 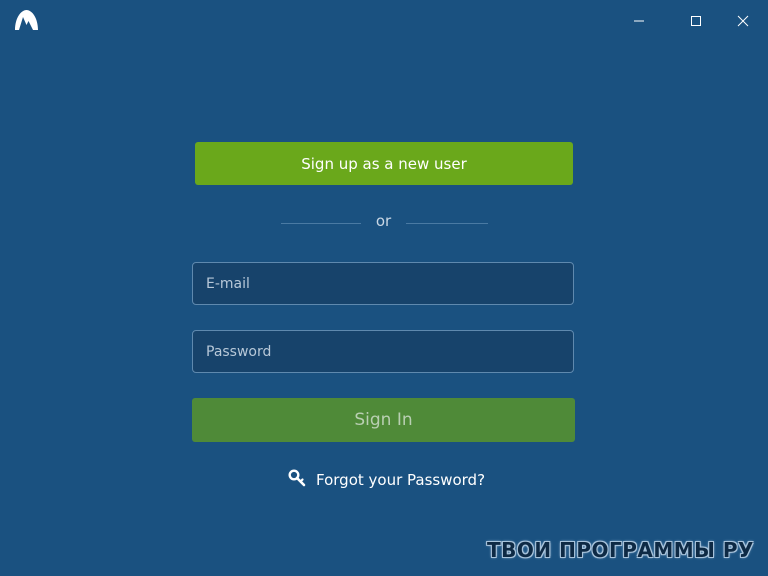 What do you see at coordinates (401, 480) in the screenshot?
I see `forgot-password-label: Forgot your Password?` at bounding box center [401, 480].